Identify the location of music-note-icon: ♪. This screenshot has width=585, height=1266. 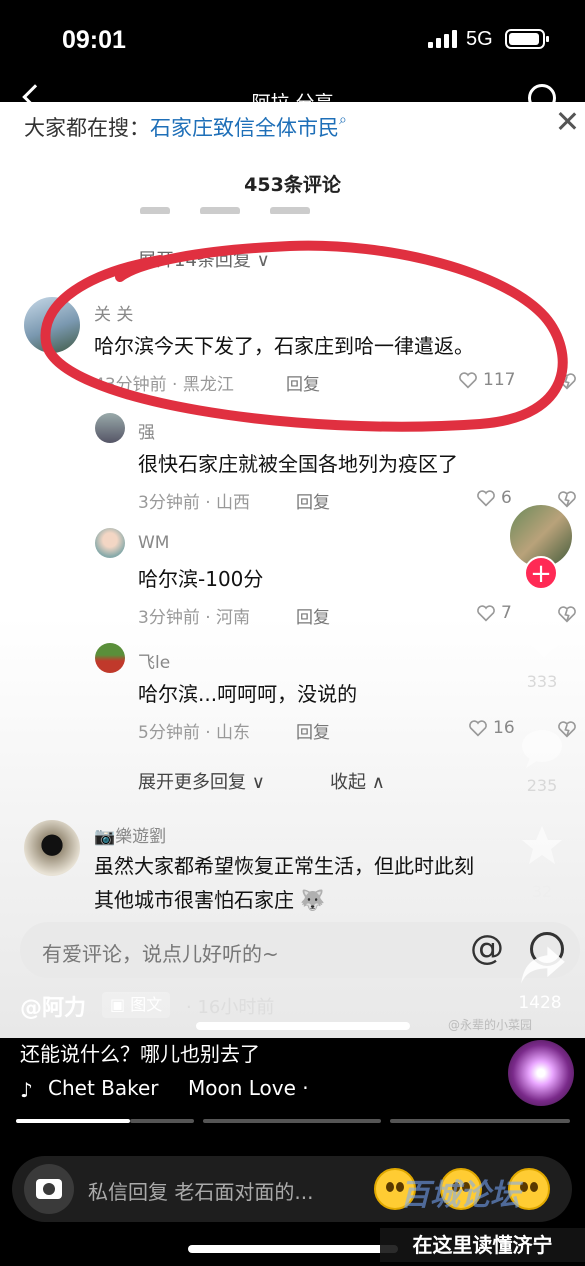
(26, 1090).